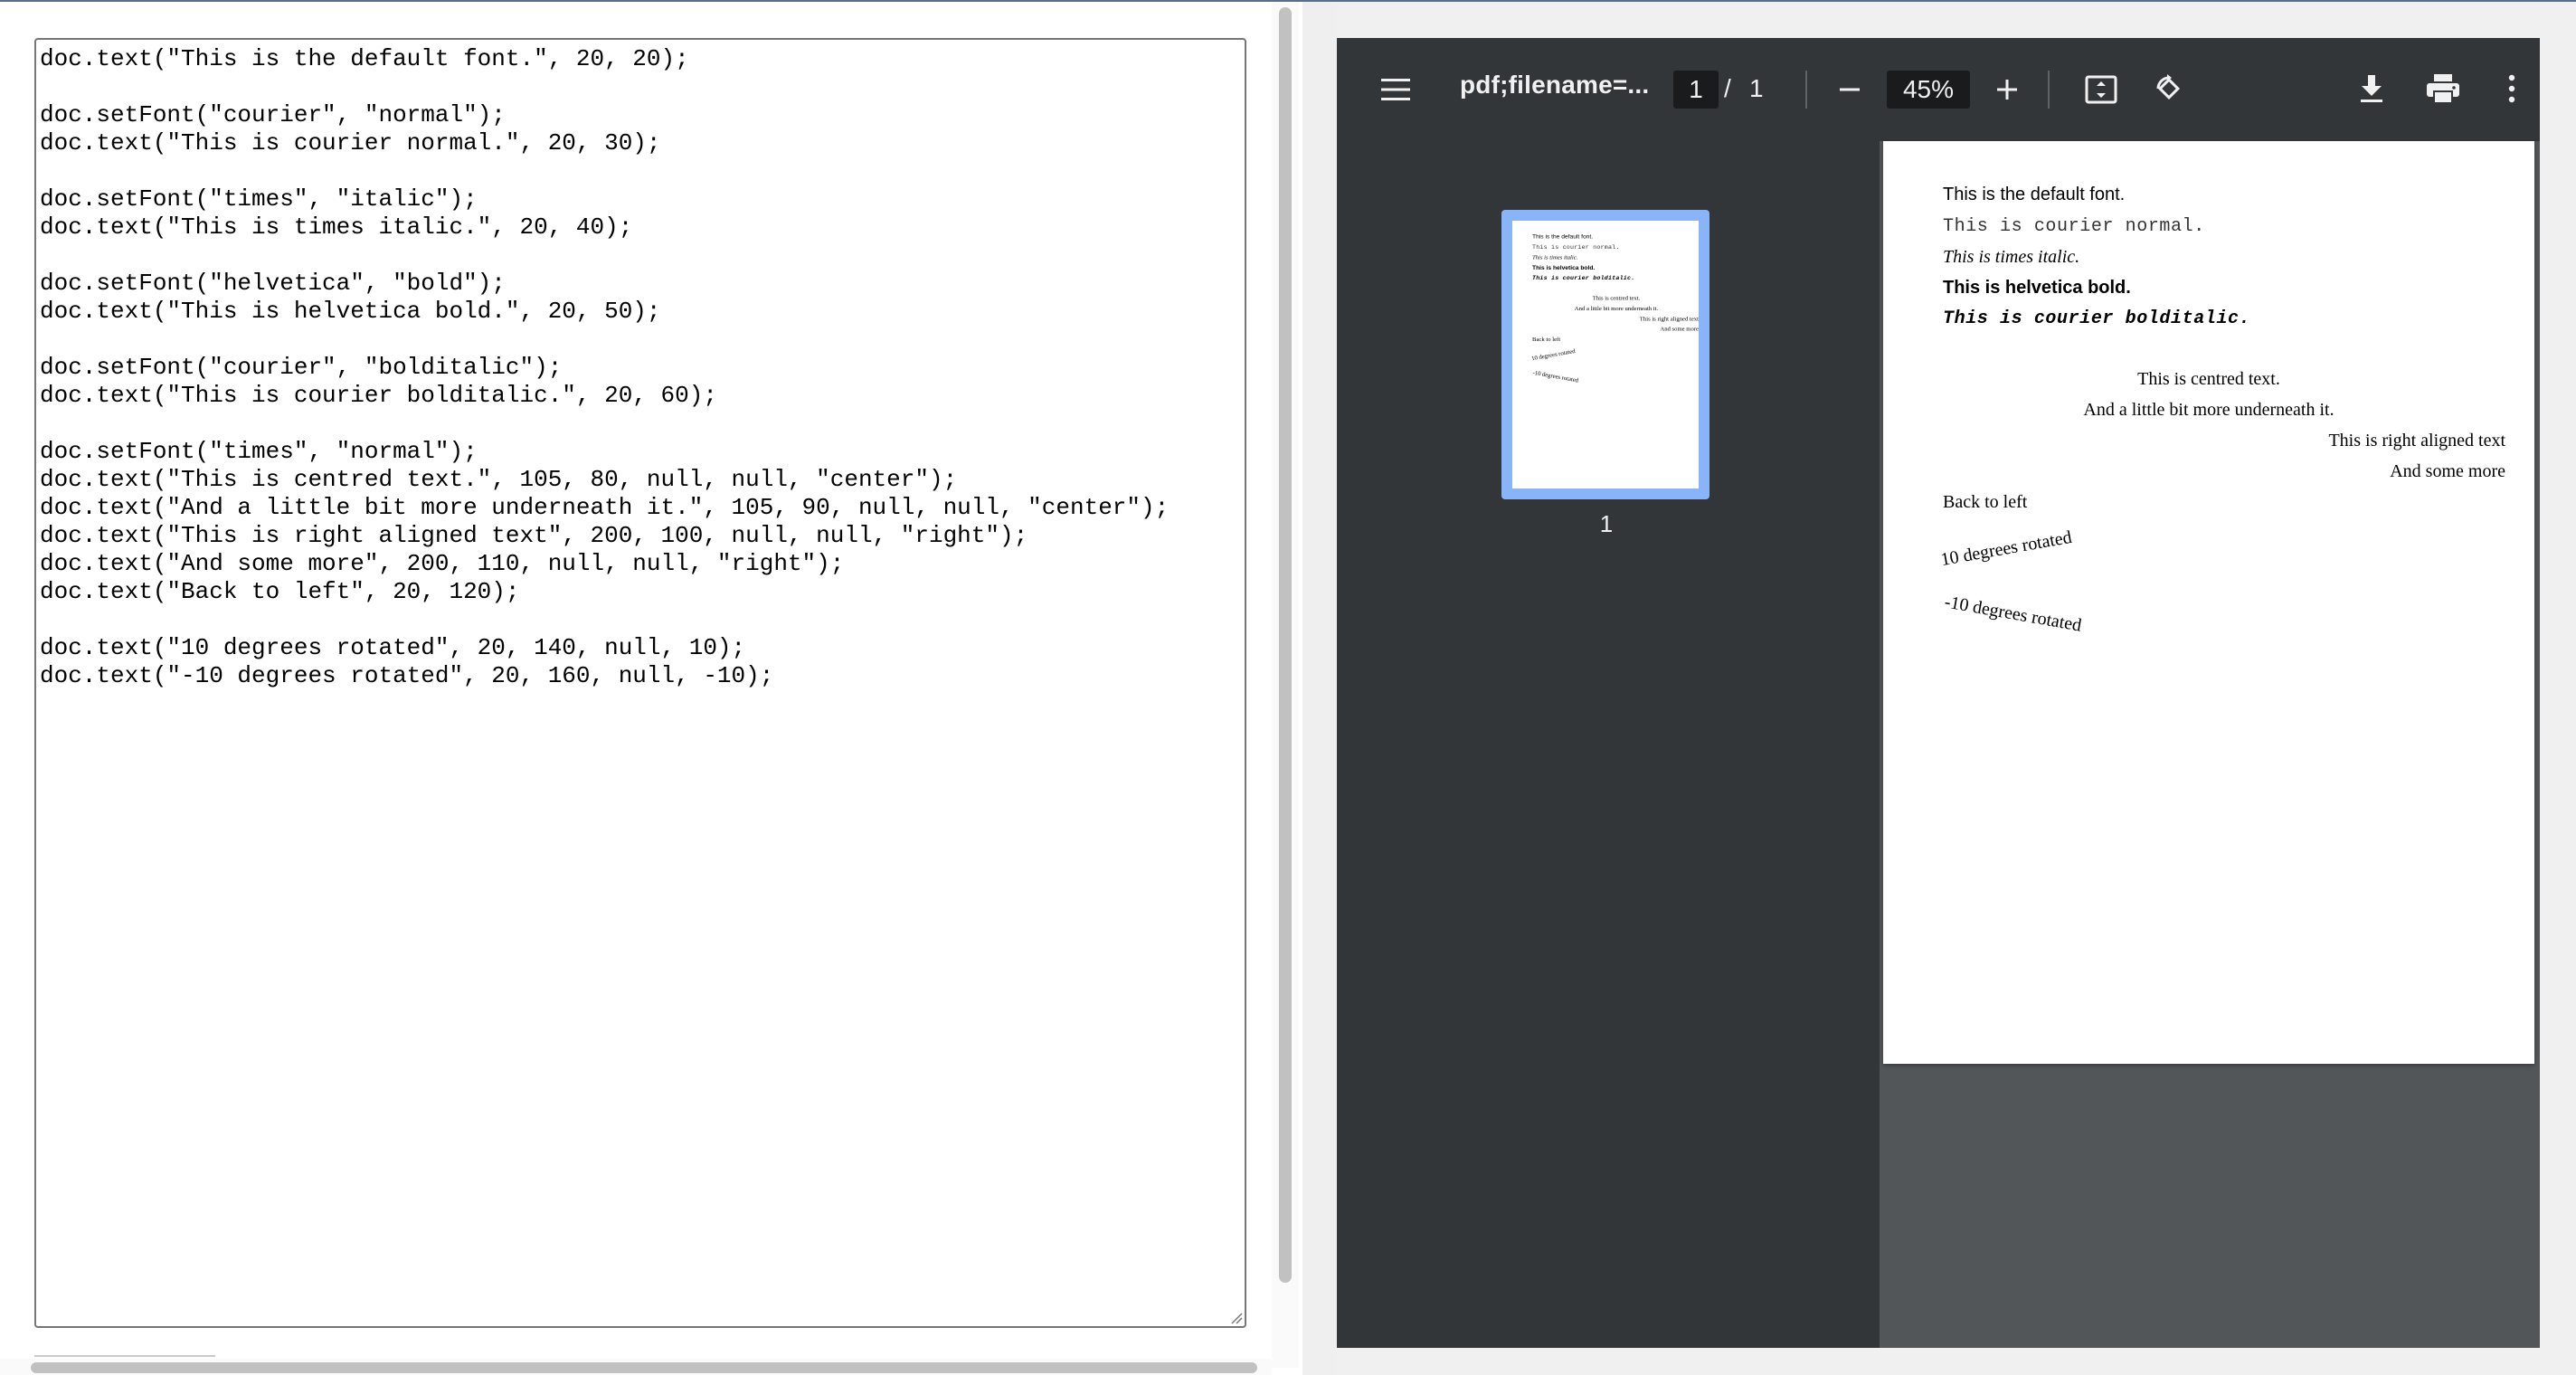  I want to click on pdf-line-default: This is the default font., so click(2034, 194).